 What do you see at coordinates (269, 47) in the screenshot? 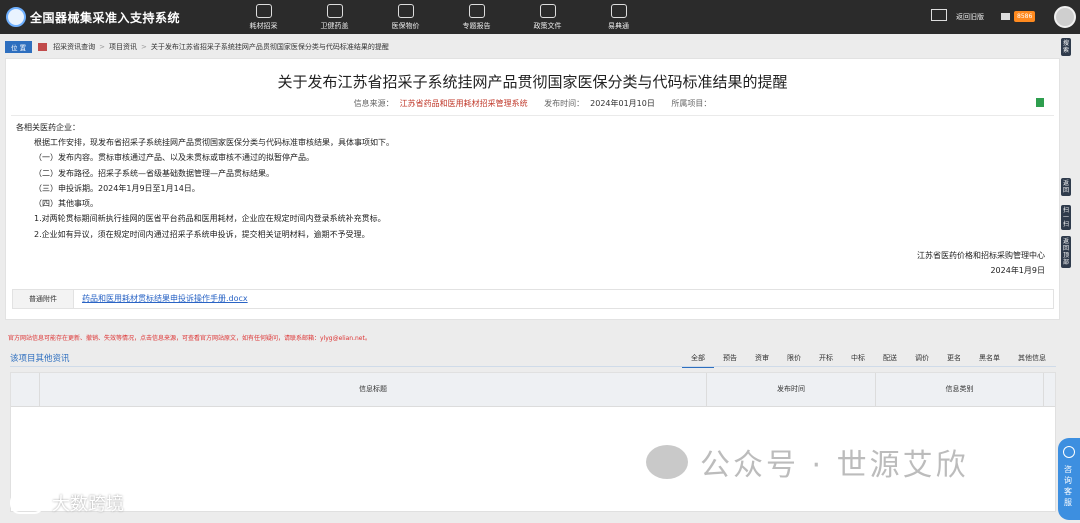
I see `breadcrumb-item-current: 关于发布江苏省招采子系统挂网产品贯彻国家医保分类与代码标准结果的提醒` at bounding box center [269, 47].